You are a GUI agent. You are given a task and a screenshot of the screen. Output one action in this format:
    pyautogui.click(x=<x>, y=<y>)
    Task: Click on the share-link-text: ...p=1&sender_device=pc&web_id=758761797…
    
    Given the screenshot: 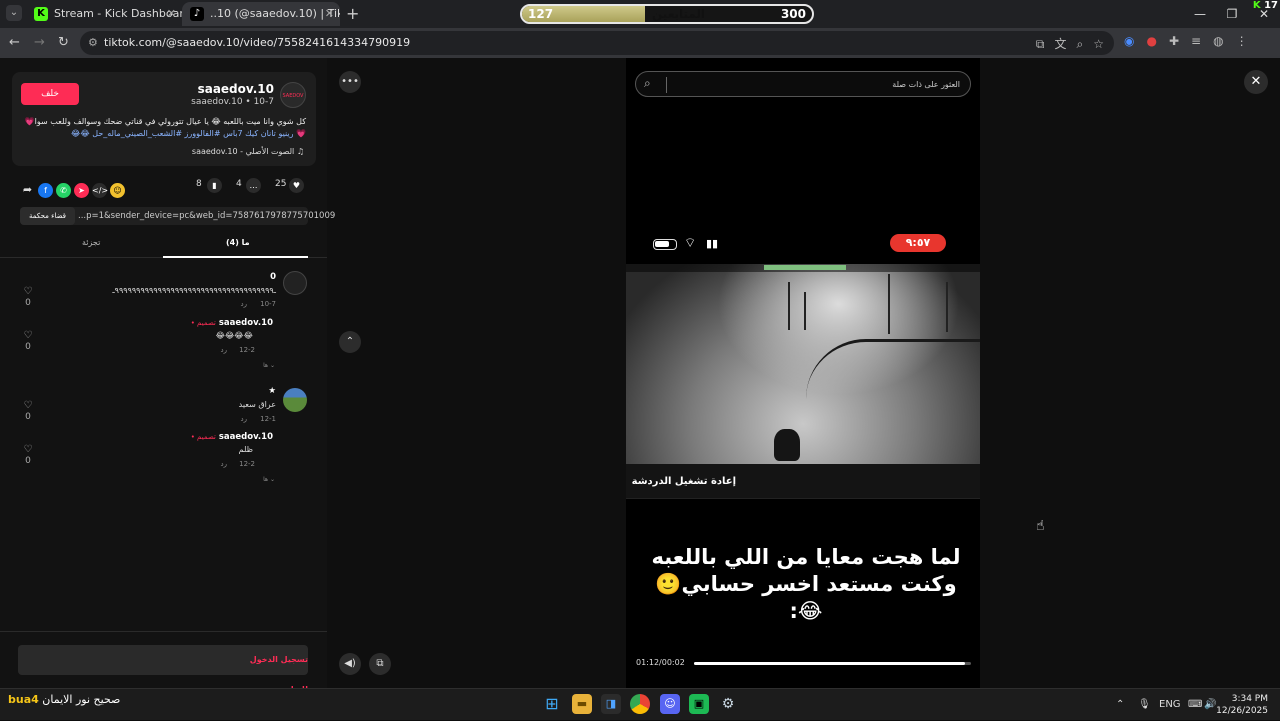 What is the action you would take?
    pyautogui.click(x=206, y=216)
    